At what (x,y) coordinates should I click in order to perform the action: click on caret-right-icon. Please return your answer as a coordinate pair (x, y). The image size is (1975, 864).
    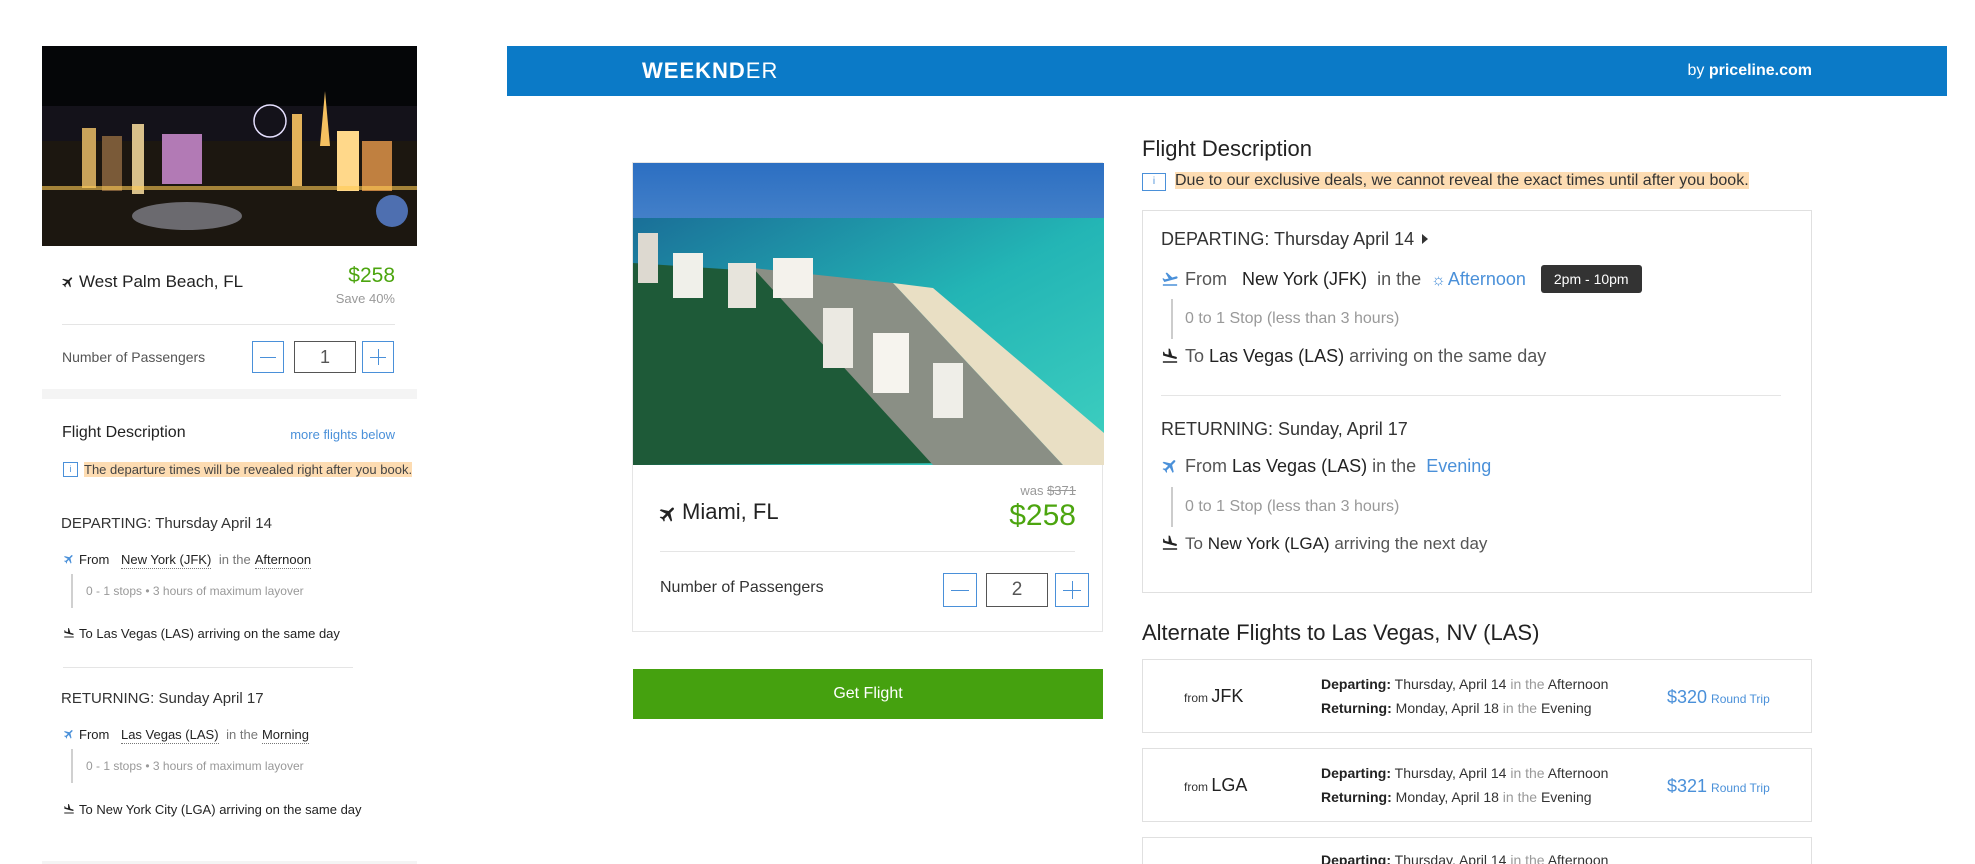
    Looking at the image, I should click on (1425, 239).